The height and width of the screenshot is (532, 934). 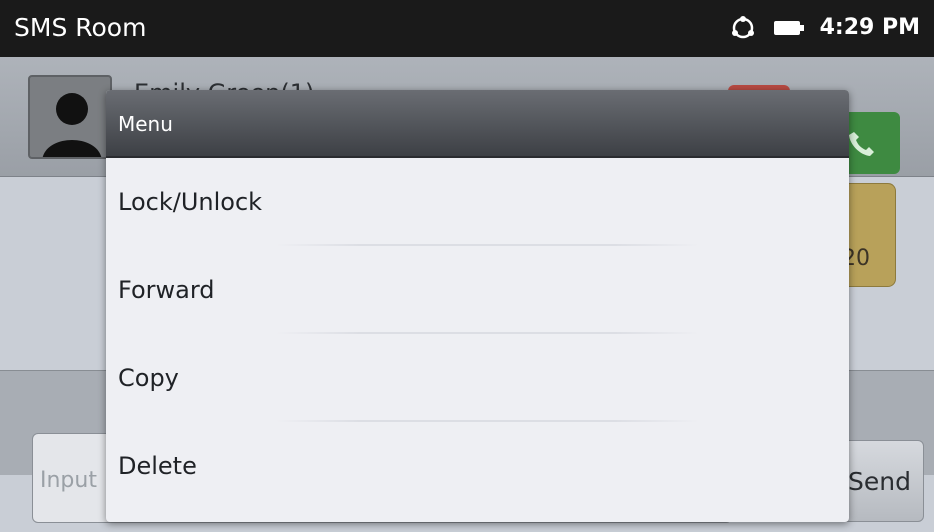 I want to click on status-indicators: 4:29 PM, so click(x=825, y=28).